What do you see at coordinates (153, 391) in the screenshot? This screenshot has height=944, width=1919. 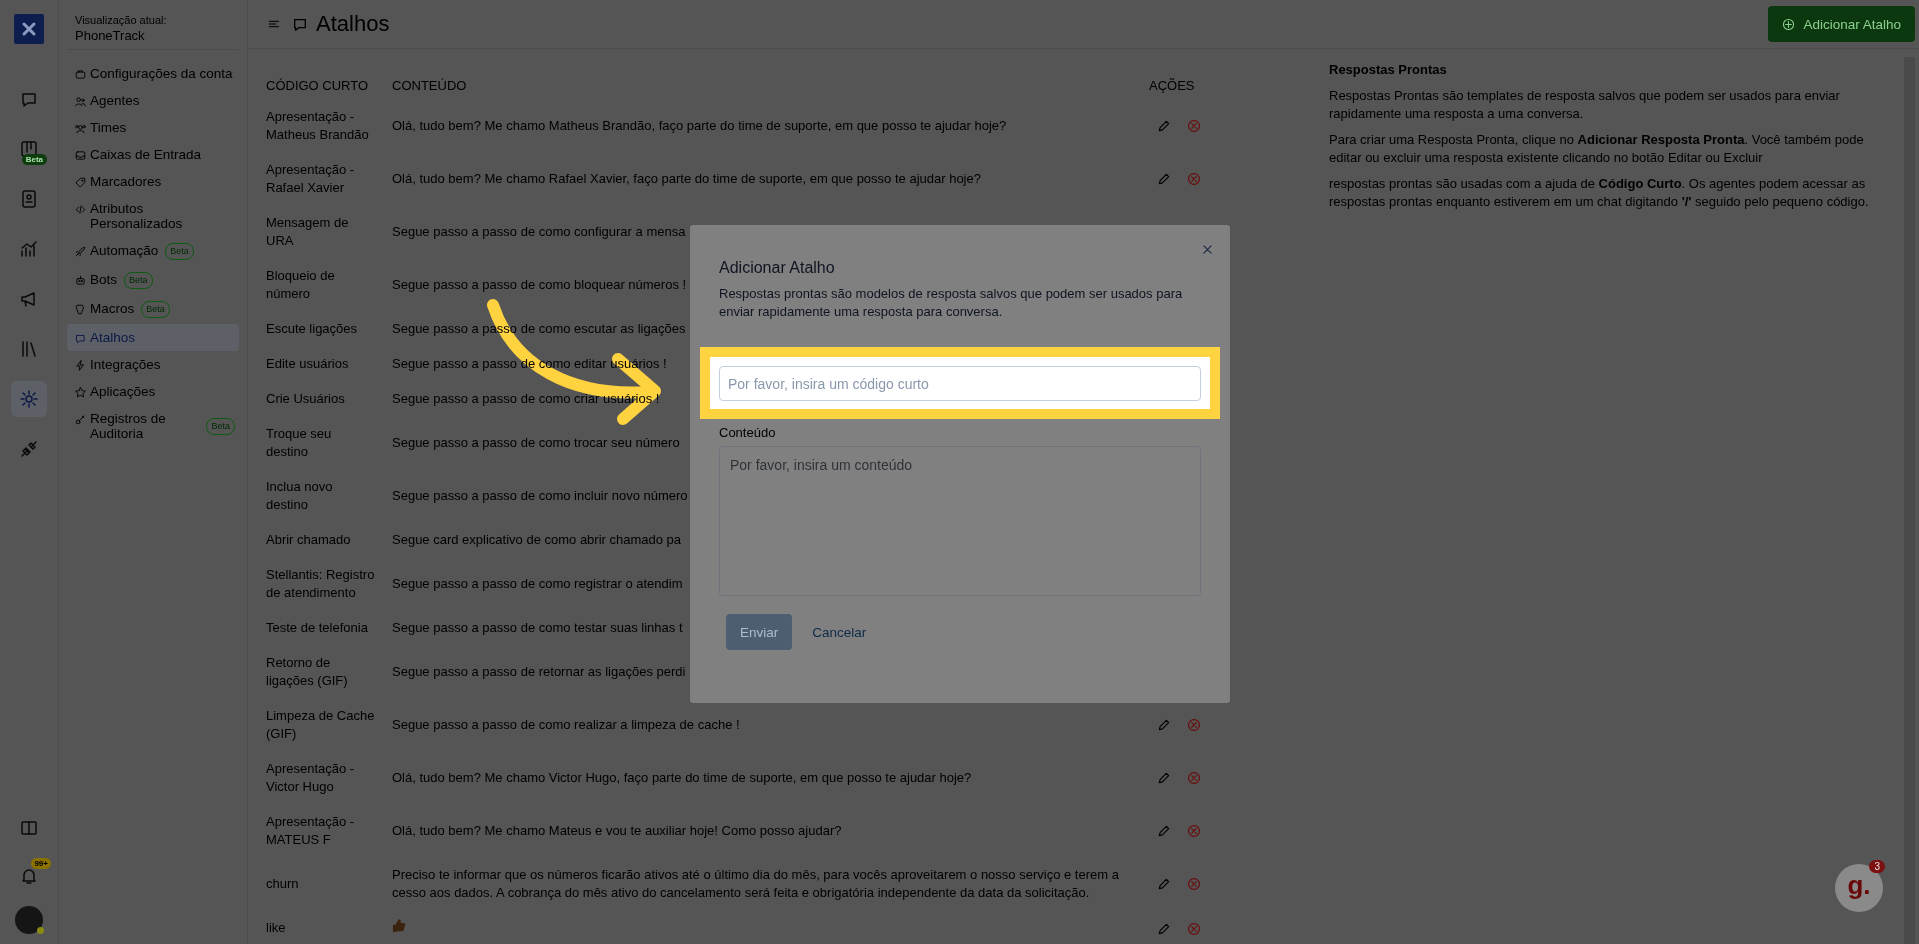 I see `sidebar-item: Aplicações` at bounding box center [153, 391].